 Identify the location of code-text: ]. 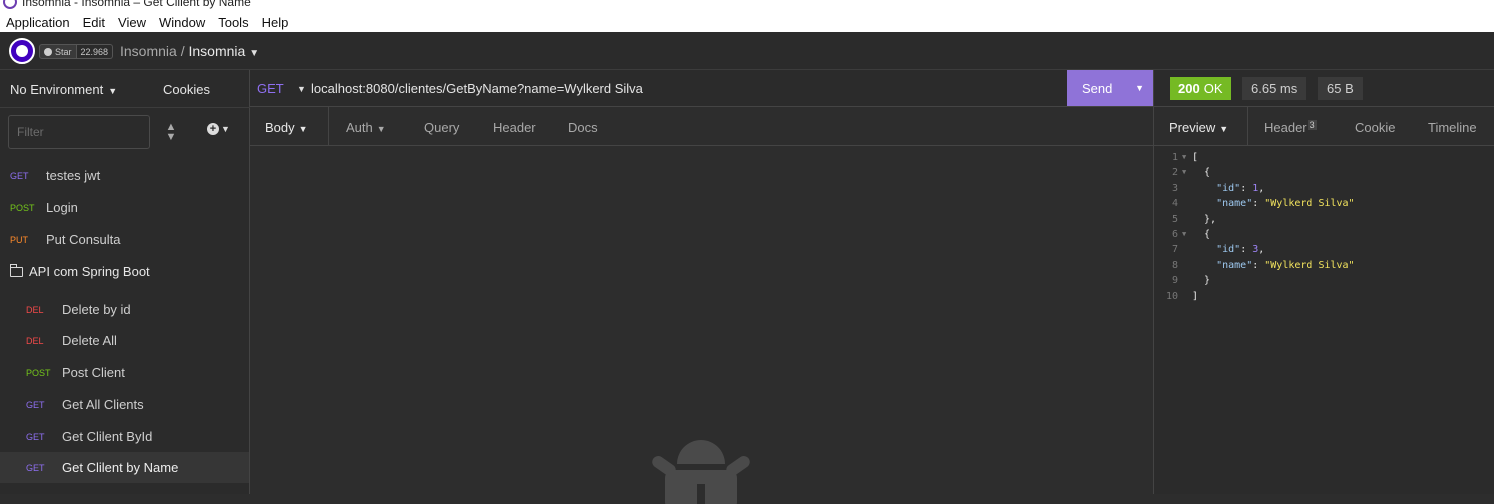
(1195, 296).